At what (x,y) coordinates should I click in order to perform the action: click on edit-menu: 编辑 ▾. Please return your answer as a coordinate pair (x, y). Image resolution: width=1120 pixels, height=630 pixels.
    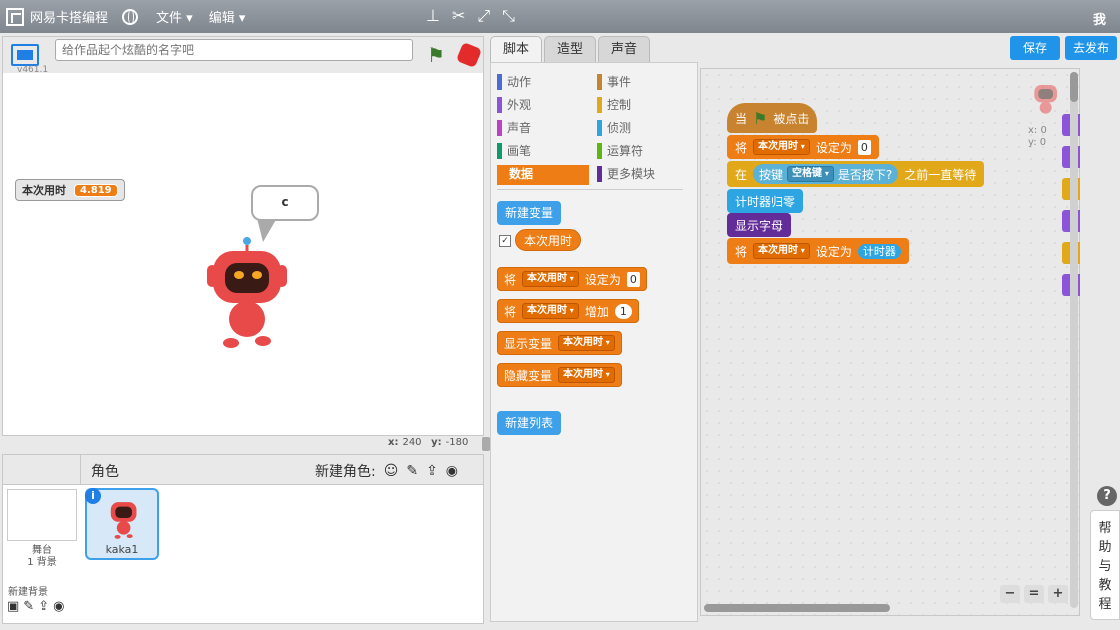
    Looking at the image, I should click on (227, 16).